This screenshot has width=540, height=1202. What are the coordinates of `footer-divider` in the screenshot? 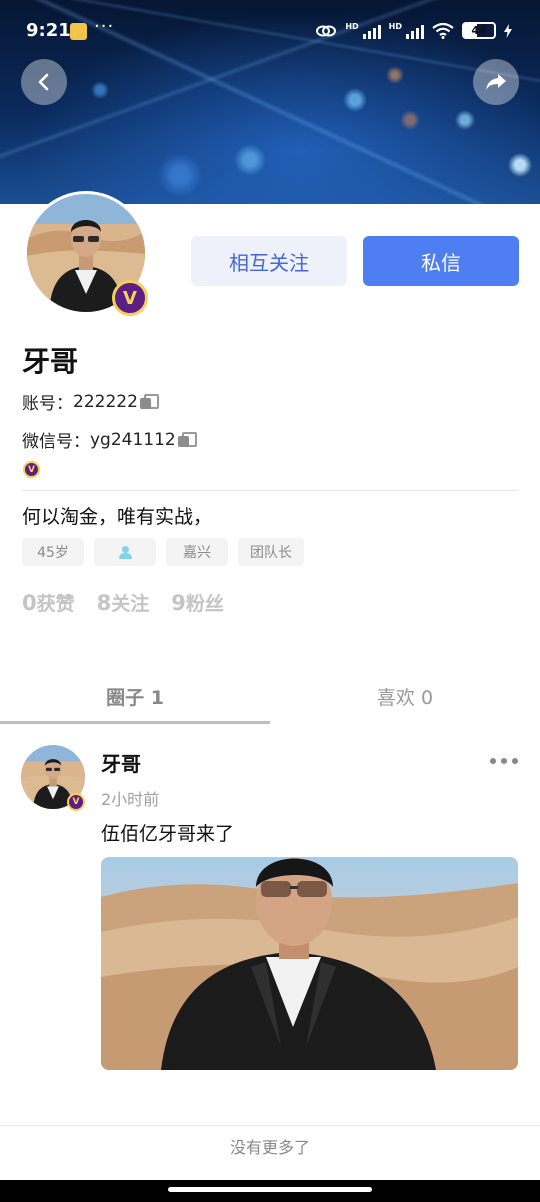 It's located at (270, 1125).